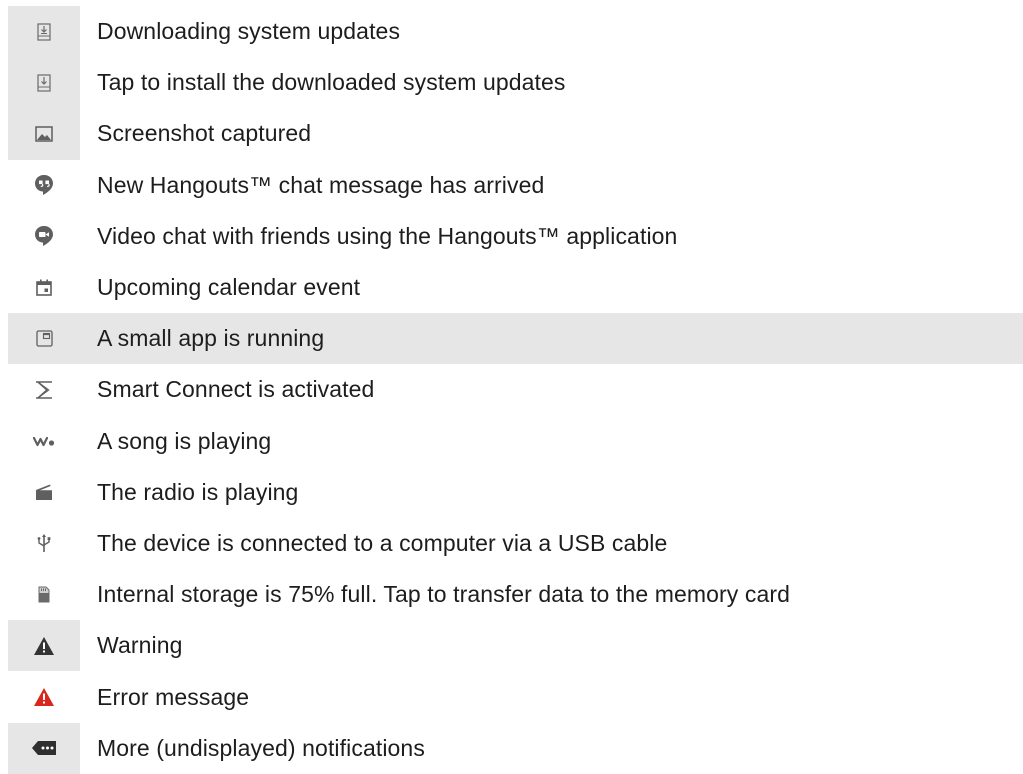  I want to click on smart-connect-icon, so click(44, 390).